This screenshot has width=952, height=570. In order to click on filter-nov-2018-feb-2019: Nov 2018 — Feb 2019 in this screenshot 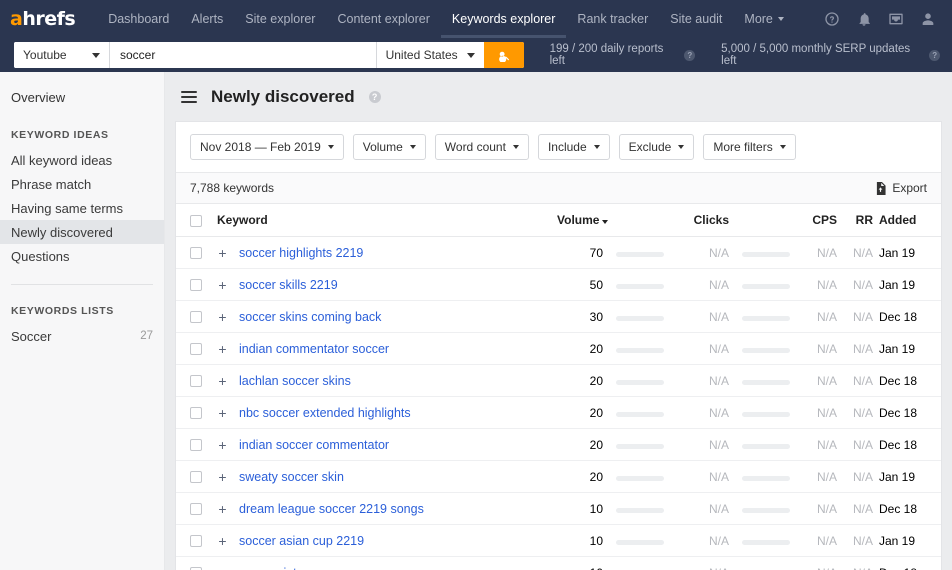, I will do `click(267, 147)`.